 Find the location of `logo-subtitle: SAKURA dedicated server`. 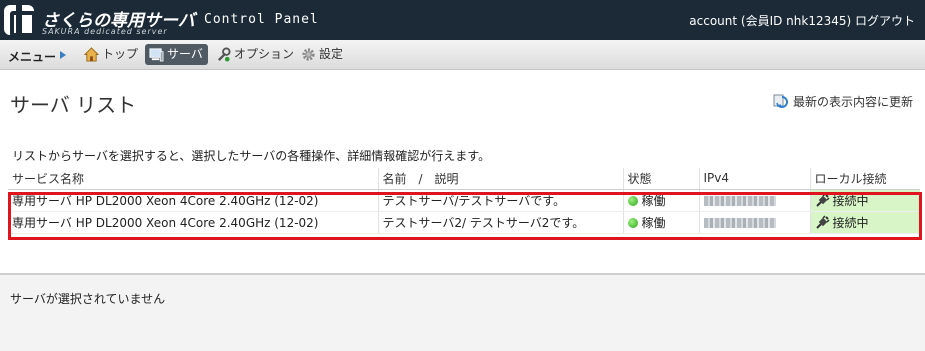

logo-subtitle: SAKURA dedicated server is located at coordinates (105, 31).